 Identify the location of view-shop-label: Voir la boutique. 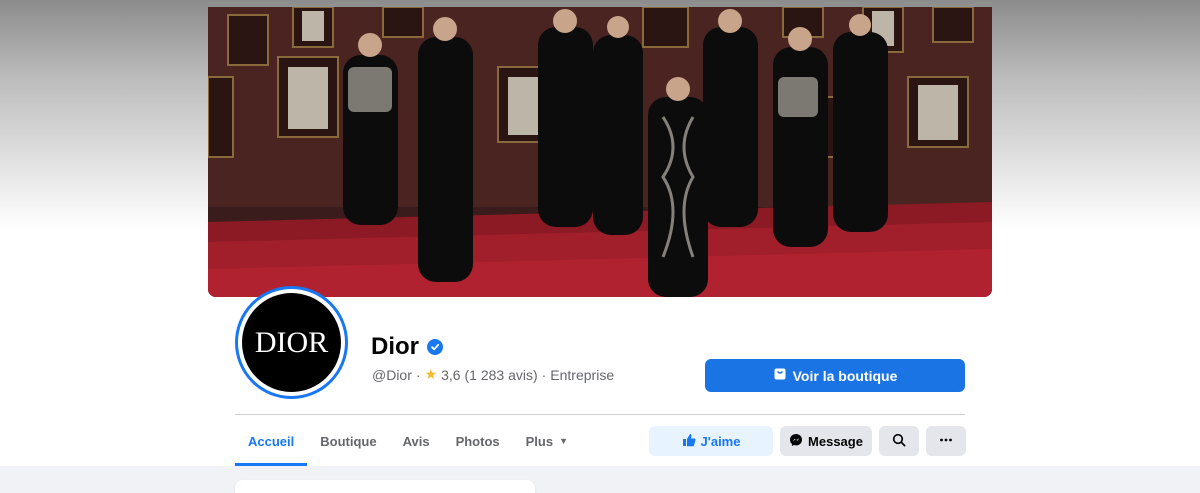
(845, 375).